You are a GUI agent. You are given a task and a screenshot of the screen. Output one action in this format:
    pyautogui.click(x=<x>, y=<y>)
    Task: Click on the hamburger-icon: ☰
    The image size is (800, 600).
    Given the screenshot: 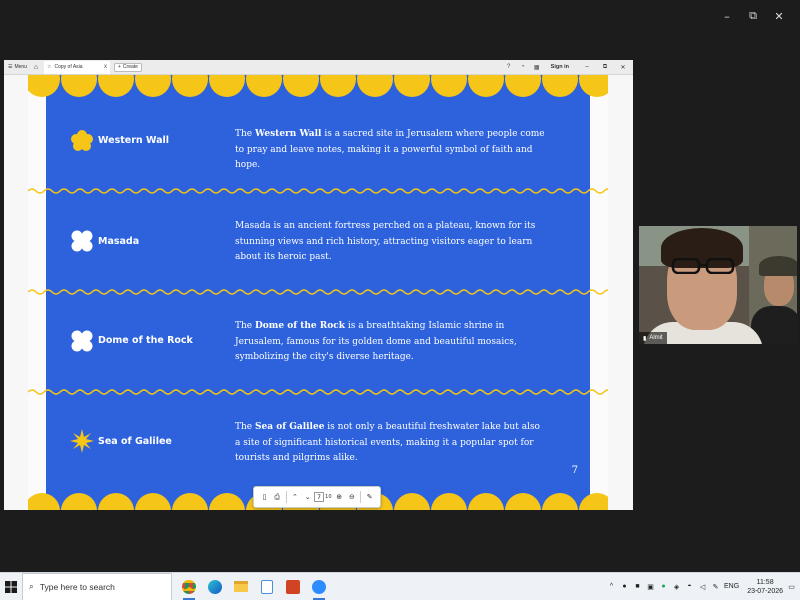 What is the action you would take?
    pyautogui.click(x=10, y=67)
    